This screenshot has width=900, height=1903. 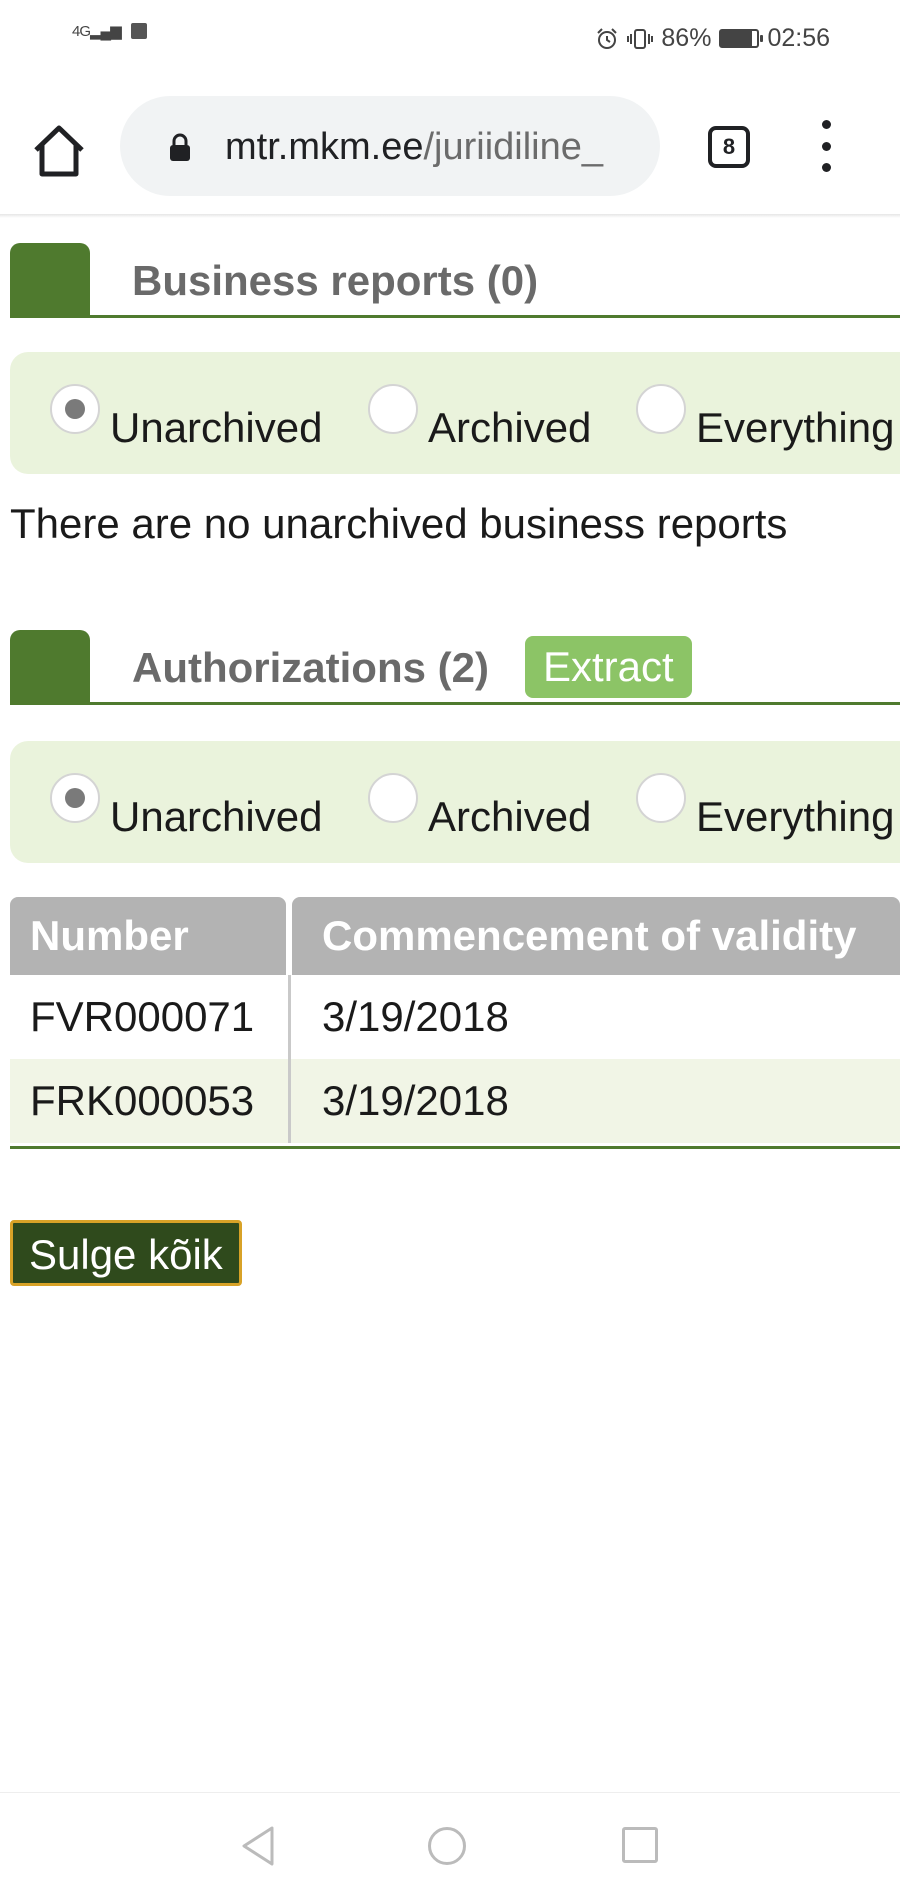 I want to click on battery-icon, so click(x=741, y=38).